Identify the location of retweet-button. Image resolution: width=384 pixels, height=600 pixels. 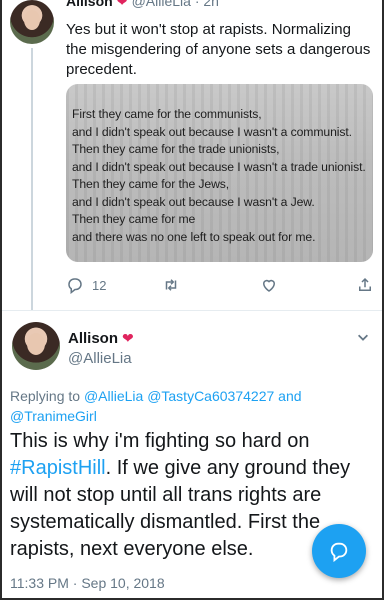
(171, 285).